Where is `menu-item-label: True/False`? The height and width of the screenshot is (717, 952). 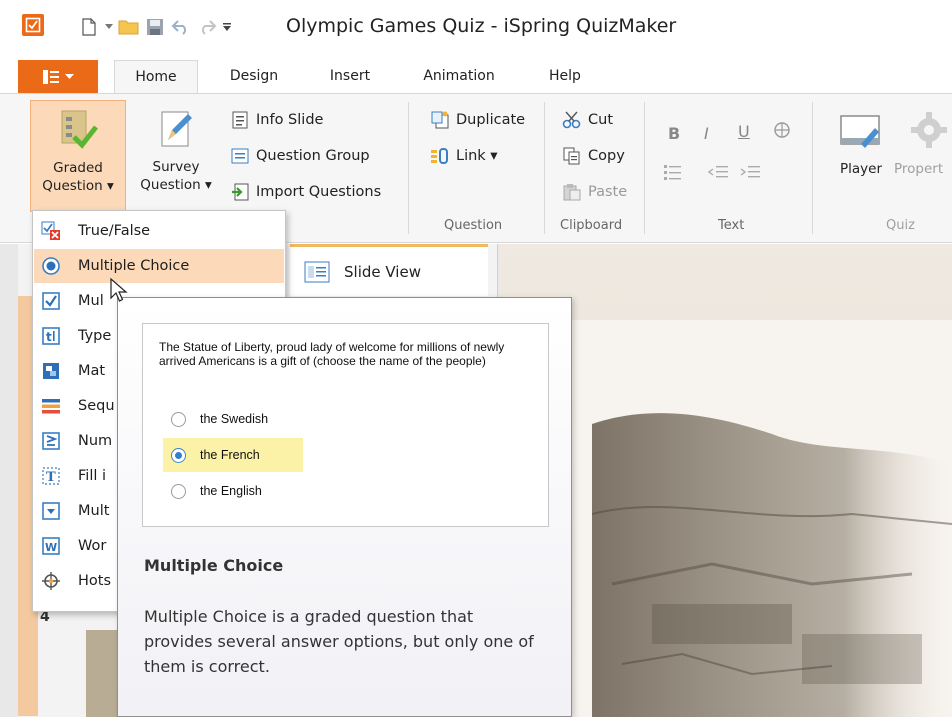
menu-item-label: True/False is located at coordinates (114, 231).